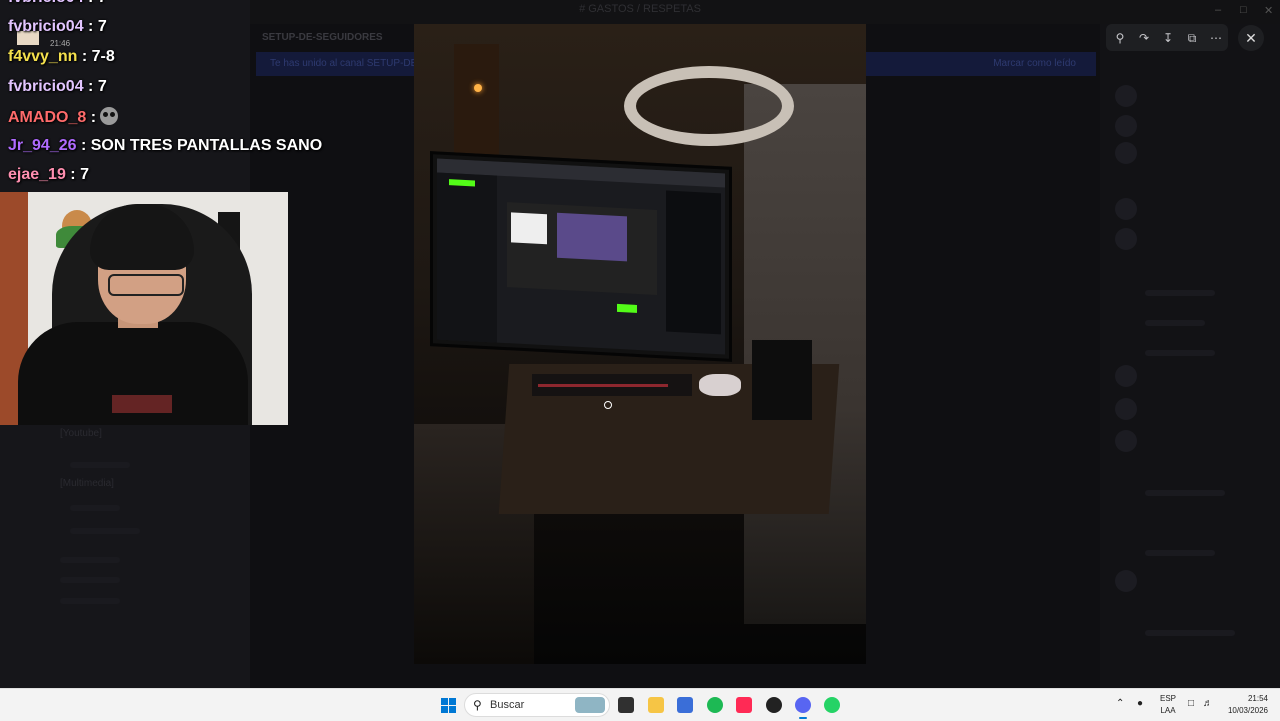  Describe the element at coordinates (1167, 698) in the screenshot. I see `language-top: ESP` at that location.